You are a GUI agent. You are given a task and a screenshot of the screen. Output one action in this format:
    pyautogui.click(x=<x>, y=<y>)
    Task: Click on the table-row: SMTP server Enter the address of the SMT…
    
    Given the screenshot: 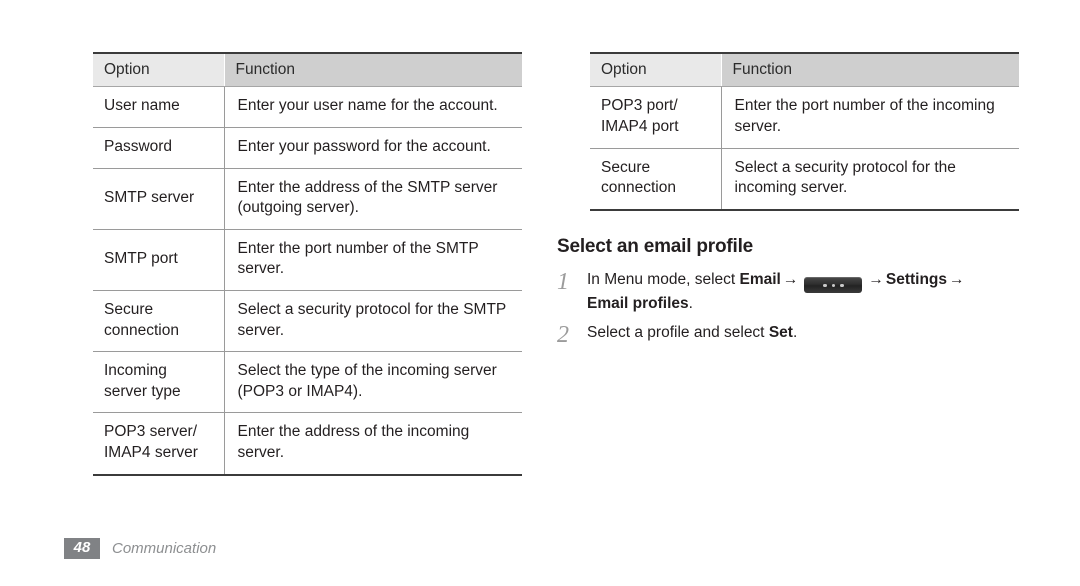 What is the action you would take?
    pyautogui.click(x=307, y=199)
    